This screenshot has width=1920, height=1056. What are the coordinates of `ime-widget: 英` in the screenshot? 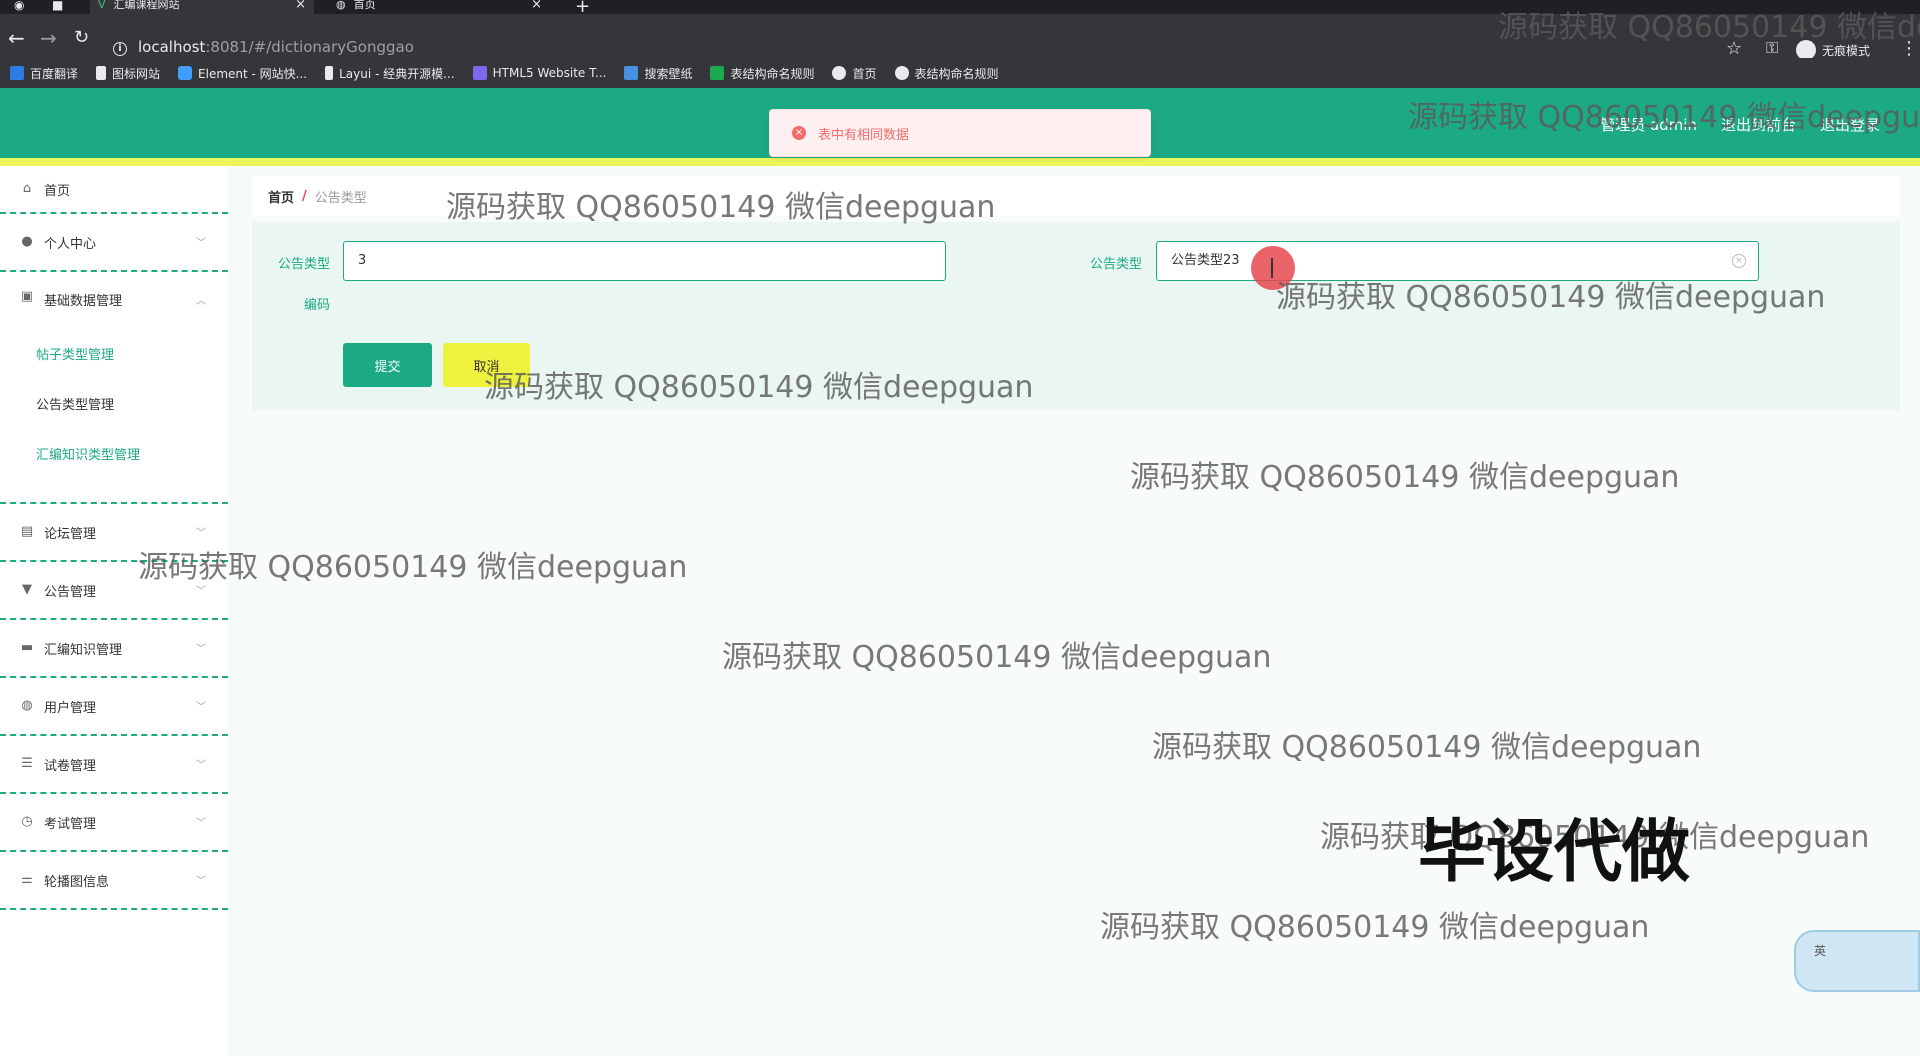 It's located at (1857, 961).